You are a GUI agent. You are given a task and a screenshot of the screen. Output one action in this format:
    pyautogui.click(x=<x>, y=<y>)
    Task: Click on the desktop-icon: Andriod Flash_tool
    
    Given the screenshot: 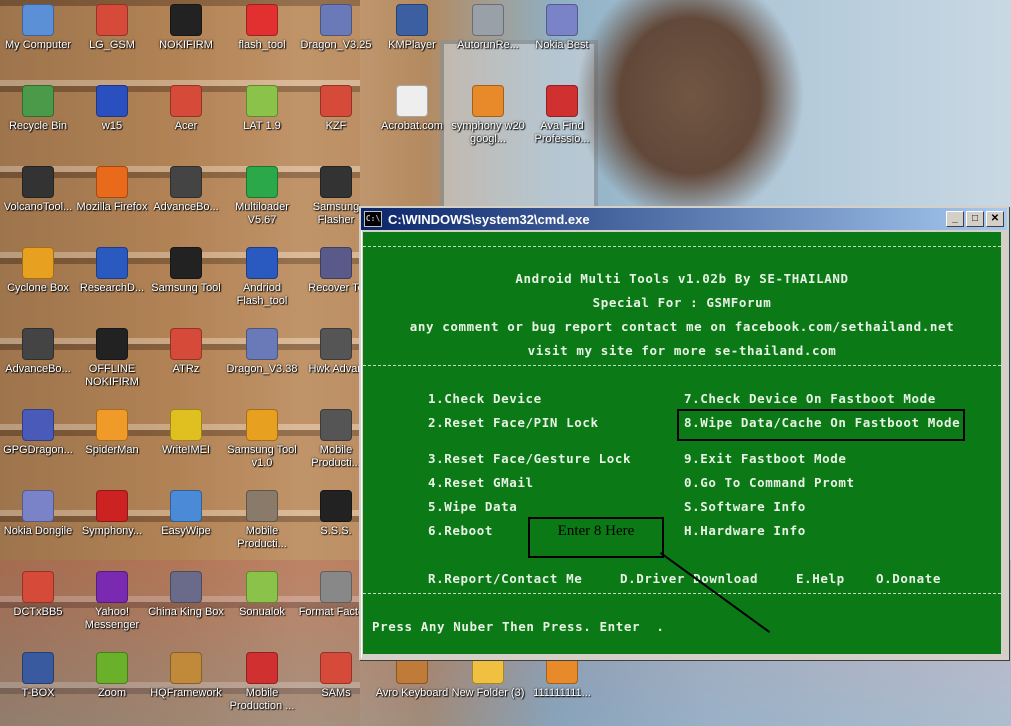 What is the action you would take?
    pyautogui.click(x=262, y=277)
    